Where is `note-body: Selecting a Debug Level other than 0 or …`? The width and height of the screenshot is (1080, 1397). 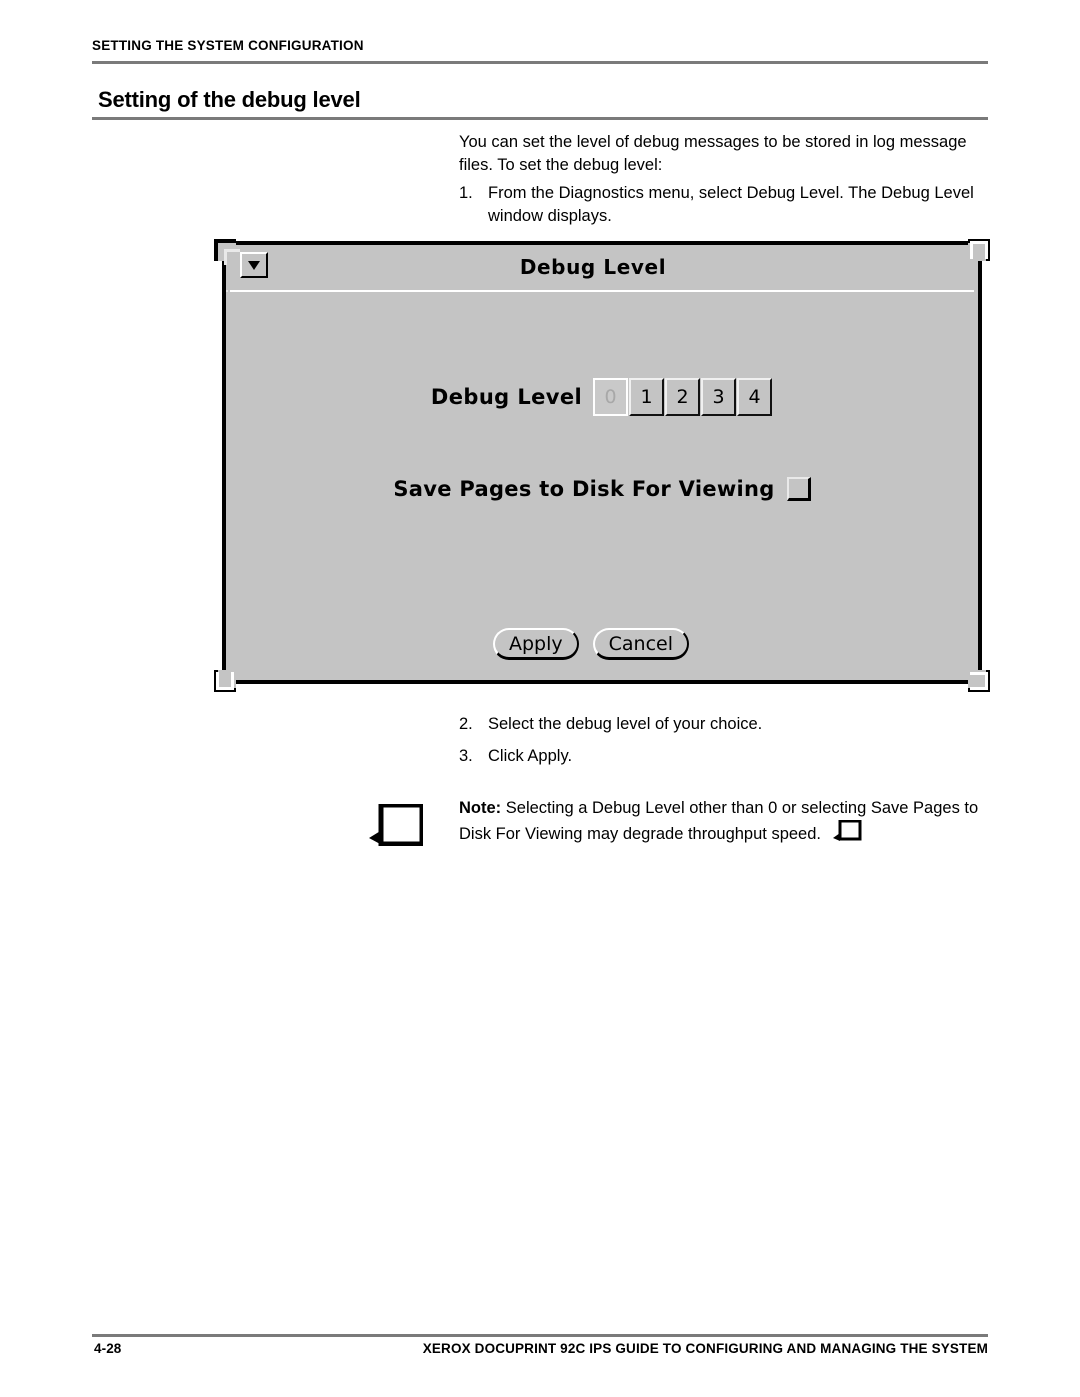 note-body: Selecting a Debug Level other than 0 or … is located at coordinates (719, 821).